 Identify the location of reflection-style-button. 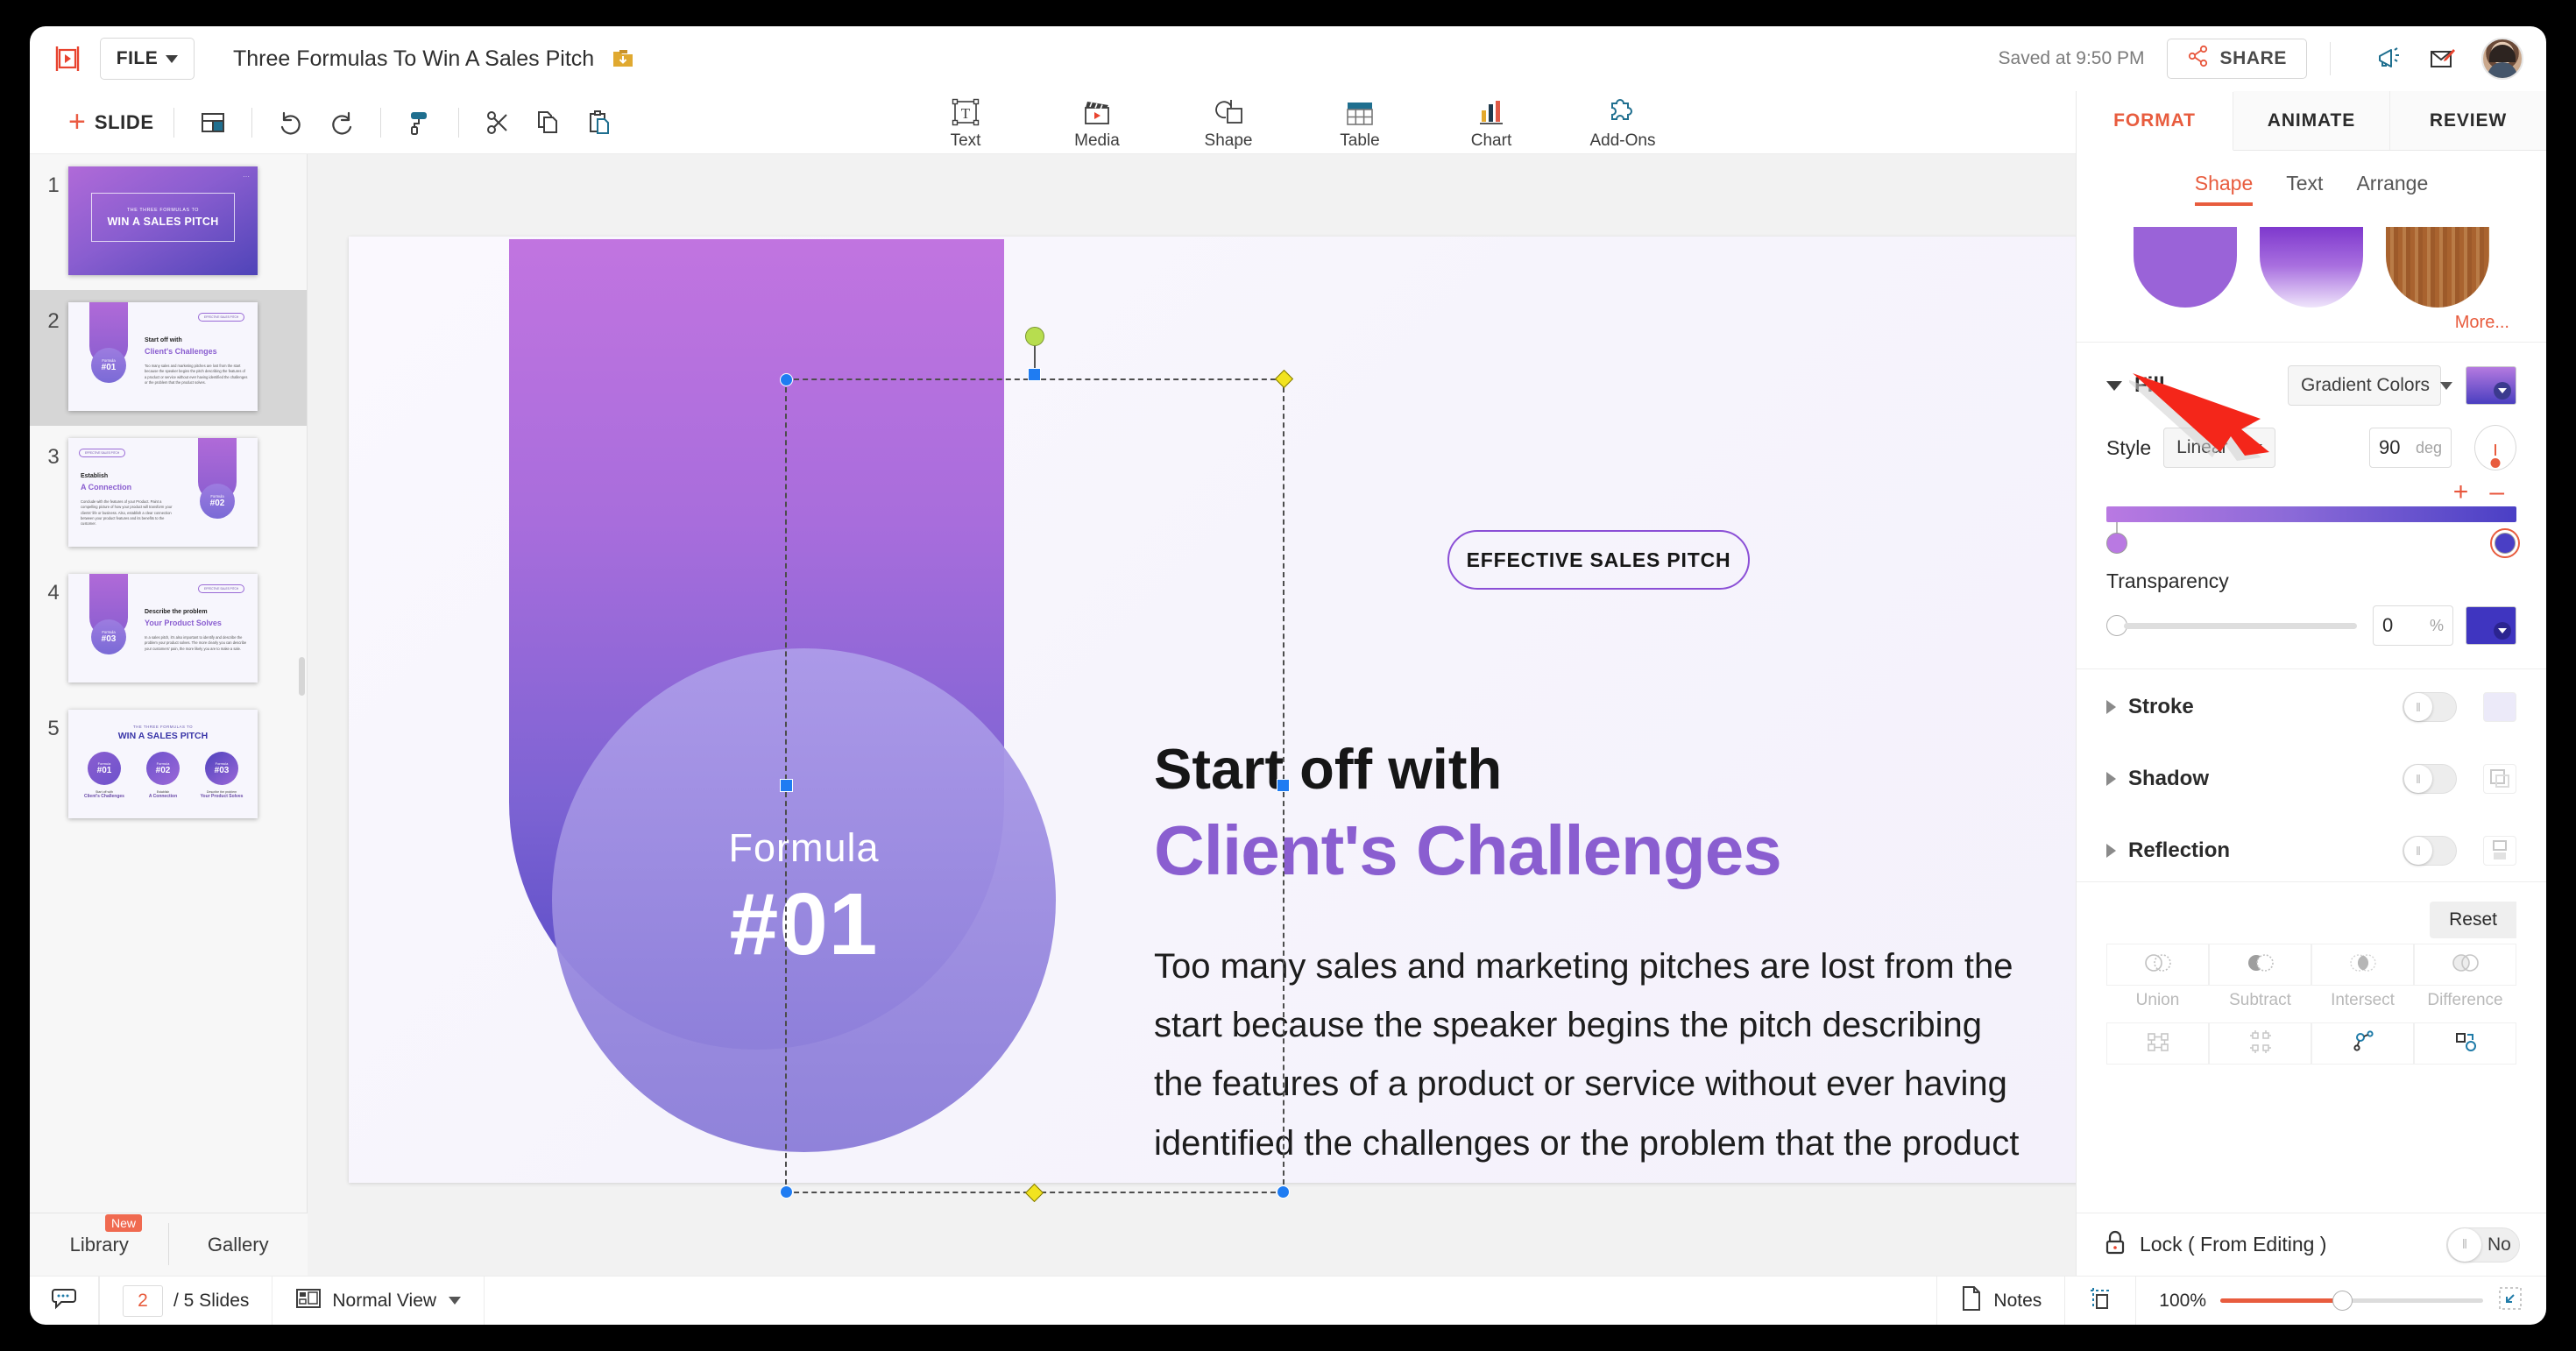
(2499, 851).